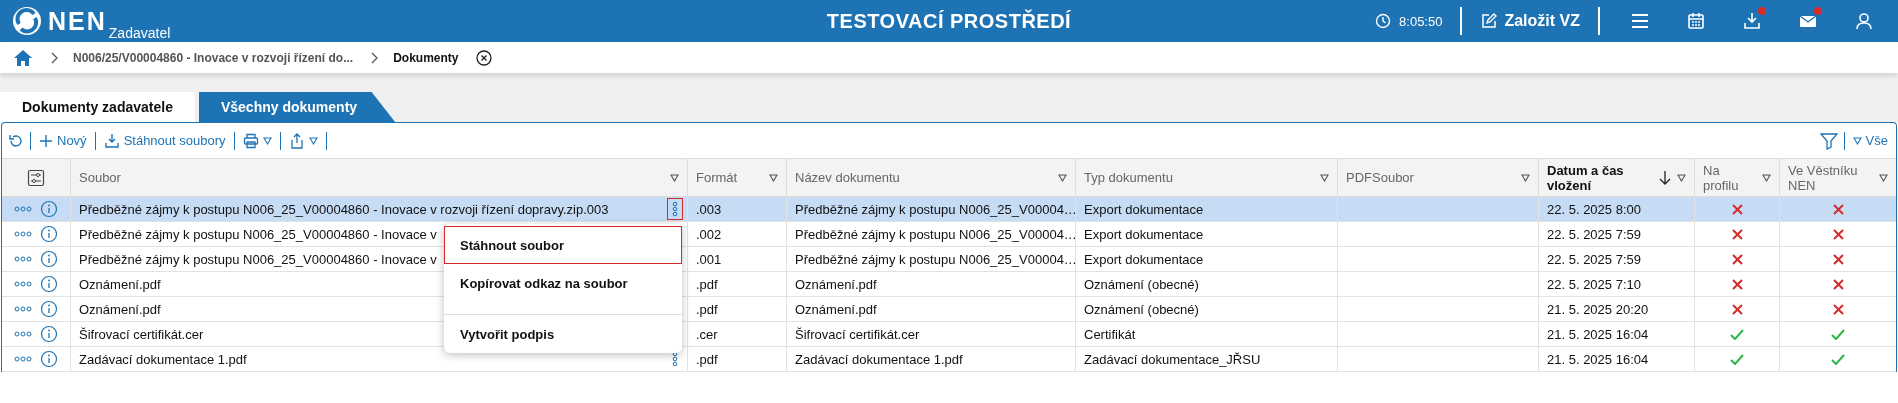  I want to click on refresh-icon, so click(16, 140).